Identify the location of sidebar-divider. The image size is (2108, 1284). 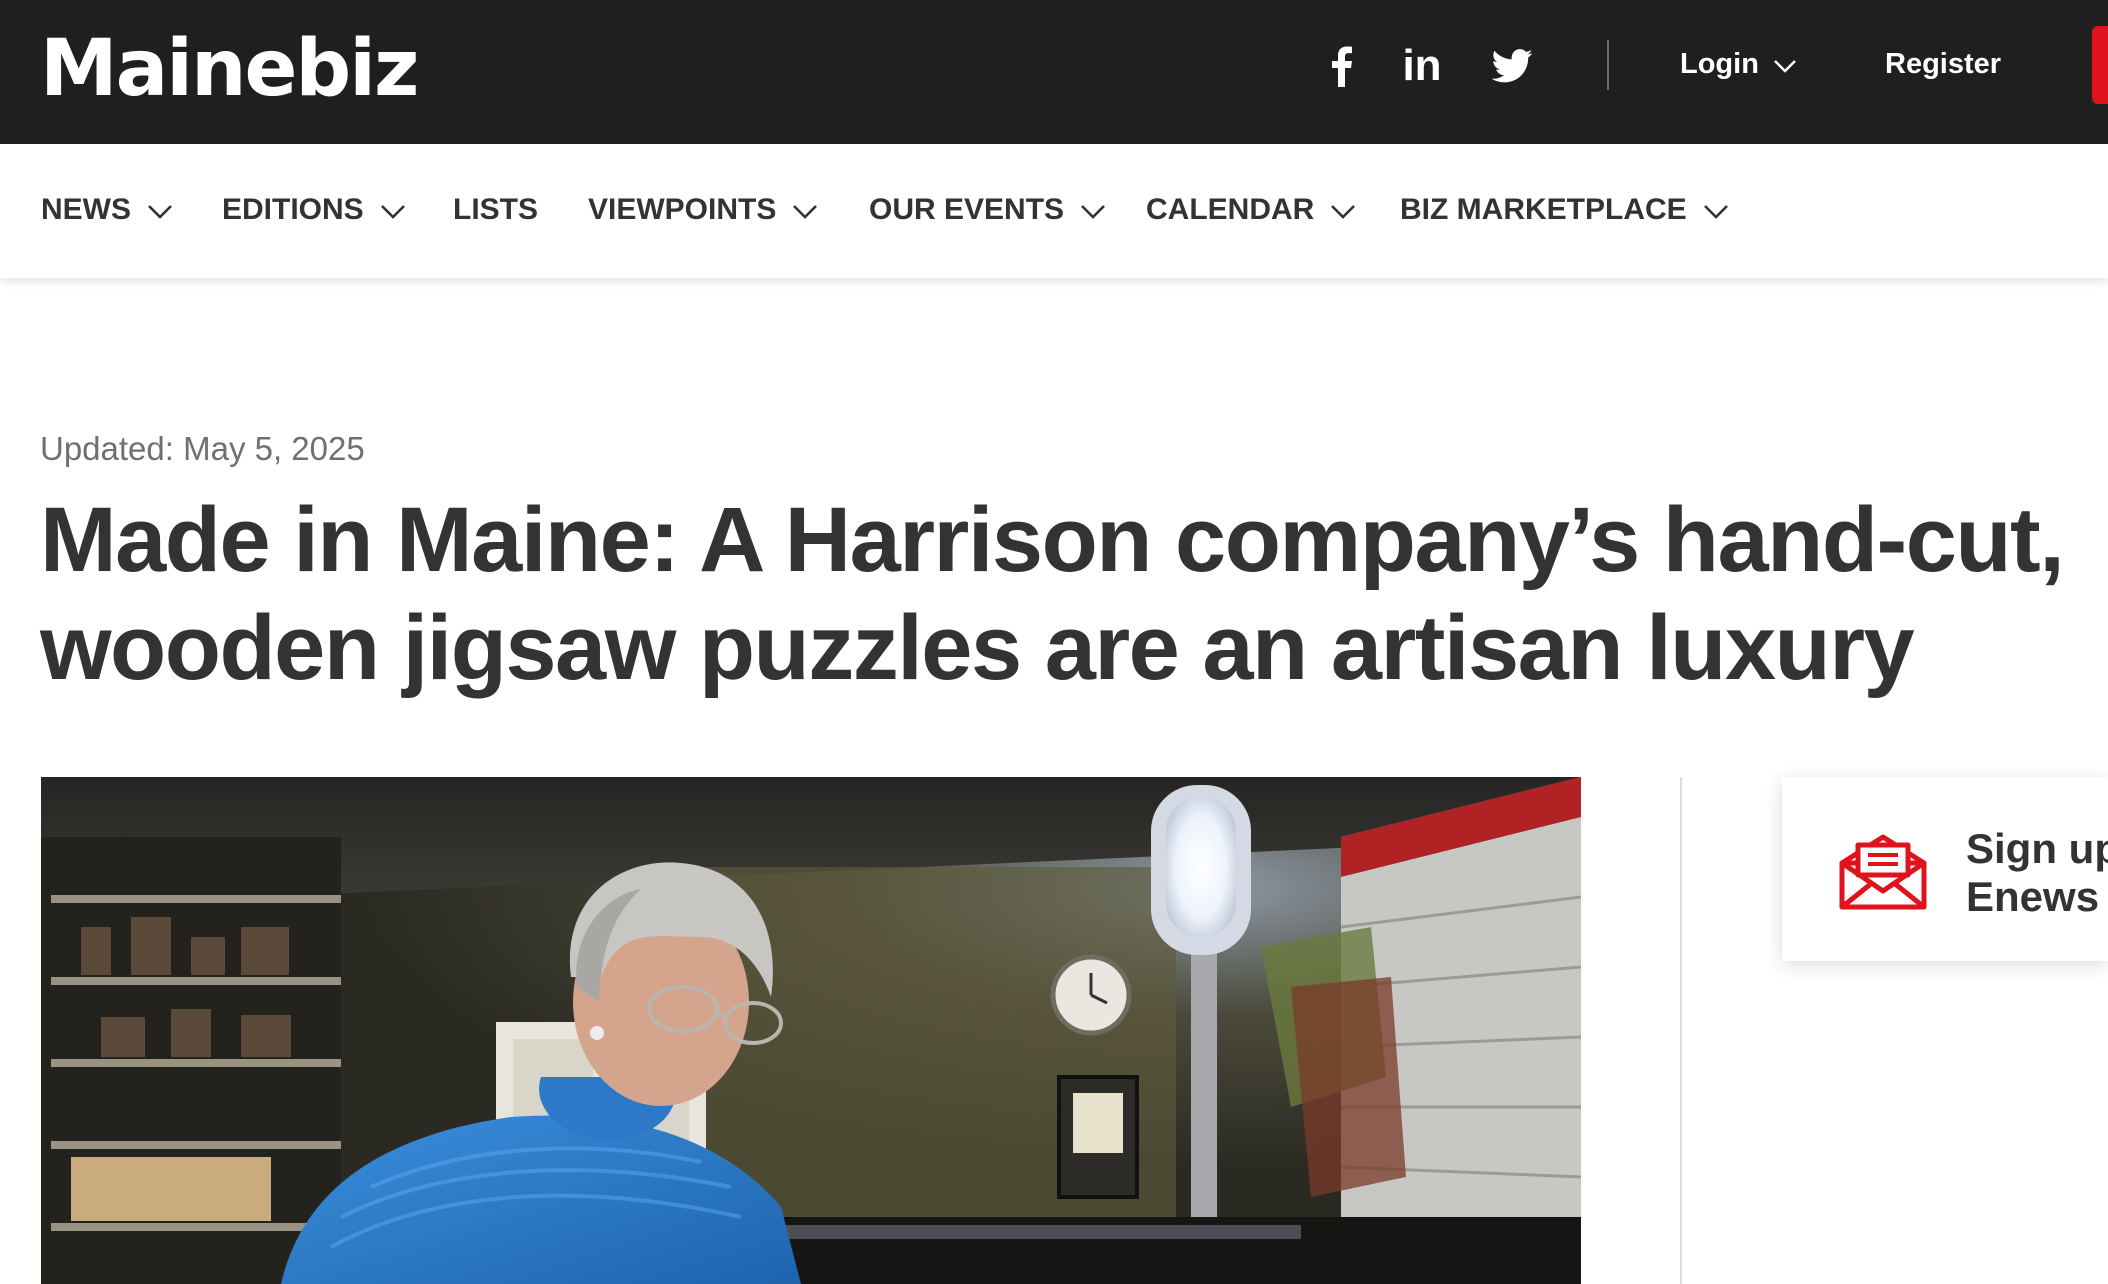
(1681, 1030).